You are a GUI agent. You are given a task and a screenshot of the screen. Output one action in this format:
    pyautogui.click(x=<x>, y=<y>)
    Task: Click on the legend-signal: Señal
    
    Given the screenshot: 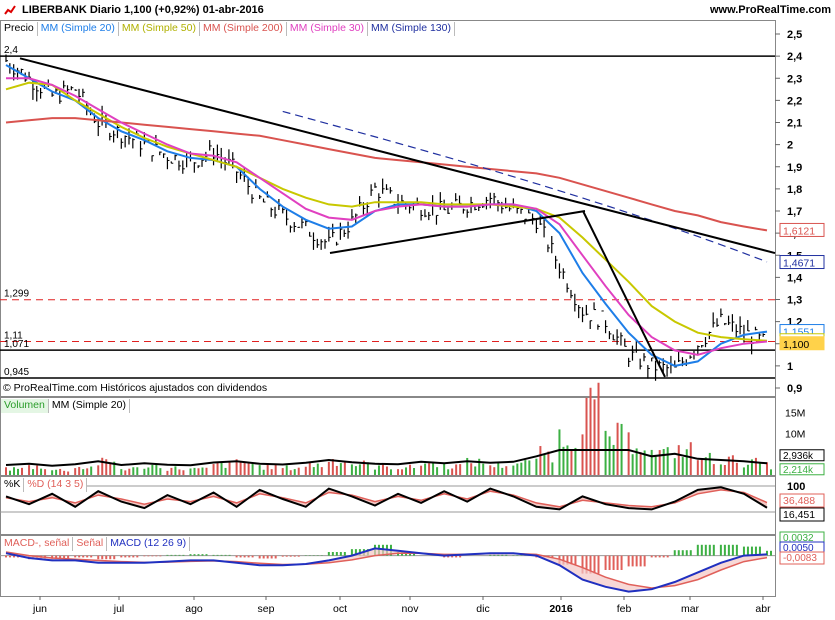 What is the action you would take?
    pyautogui.click(x=90, y=544)
    